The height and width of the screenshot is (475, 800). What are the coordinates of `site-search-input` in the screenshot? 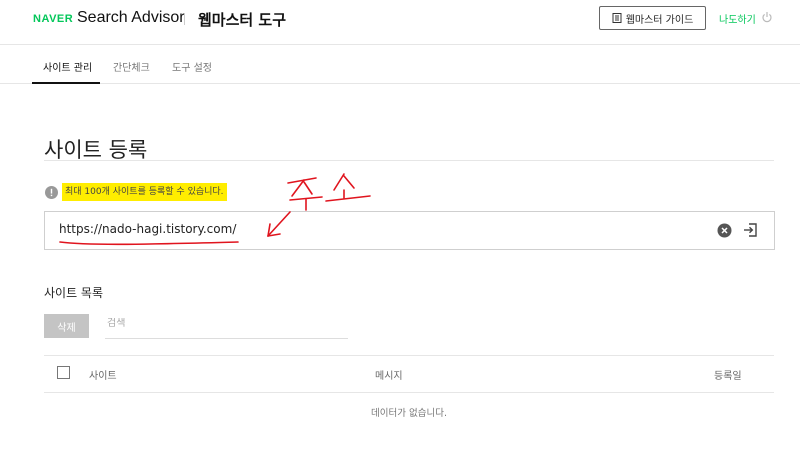 It's located at (224, 323).